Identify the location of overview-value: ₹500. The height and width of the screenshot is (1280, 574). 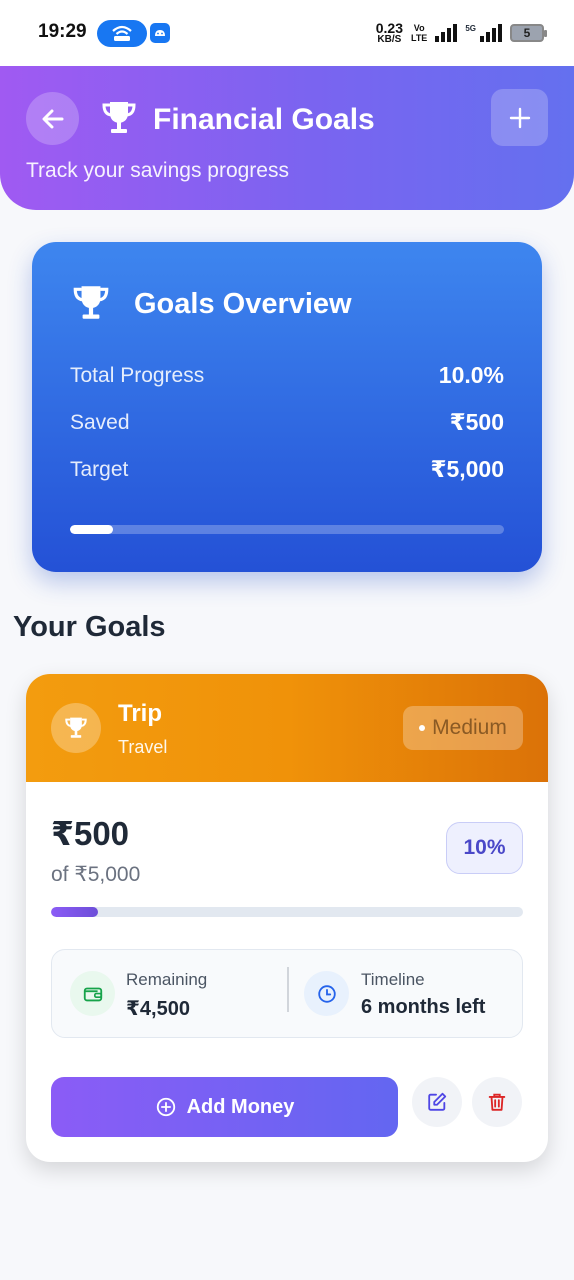
(476, 422).